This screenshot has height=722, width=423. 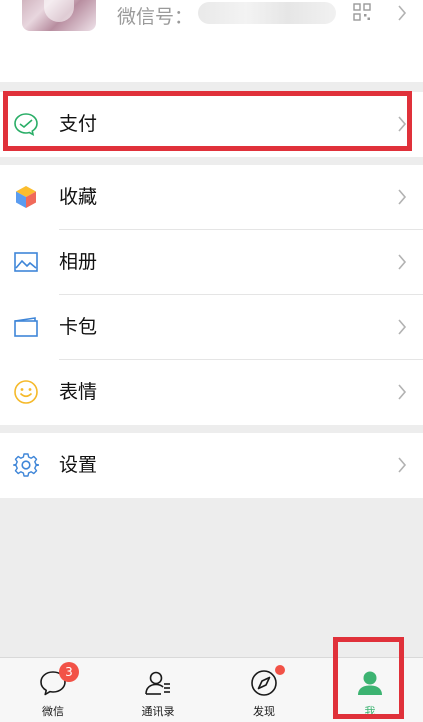 I want to click on pay-group: 支付, so click(x=211, y=124).